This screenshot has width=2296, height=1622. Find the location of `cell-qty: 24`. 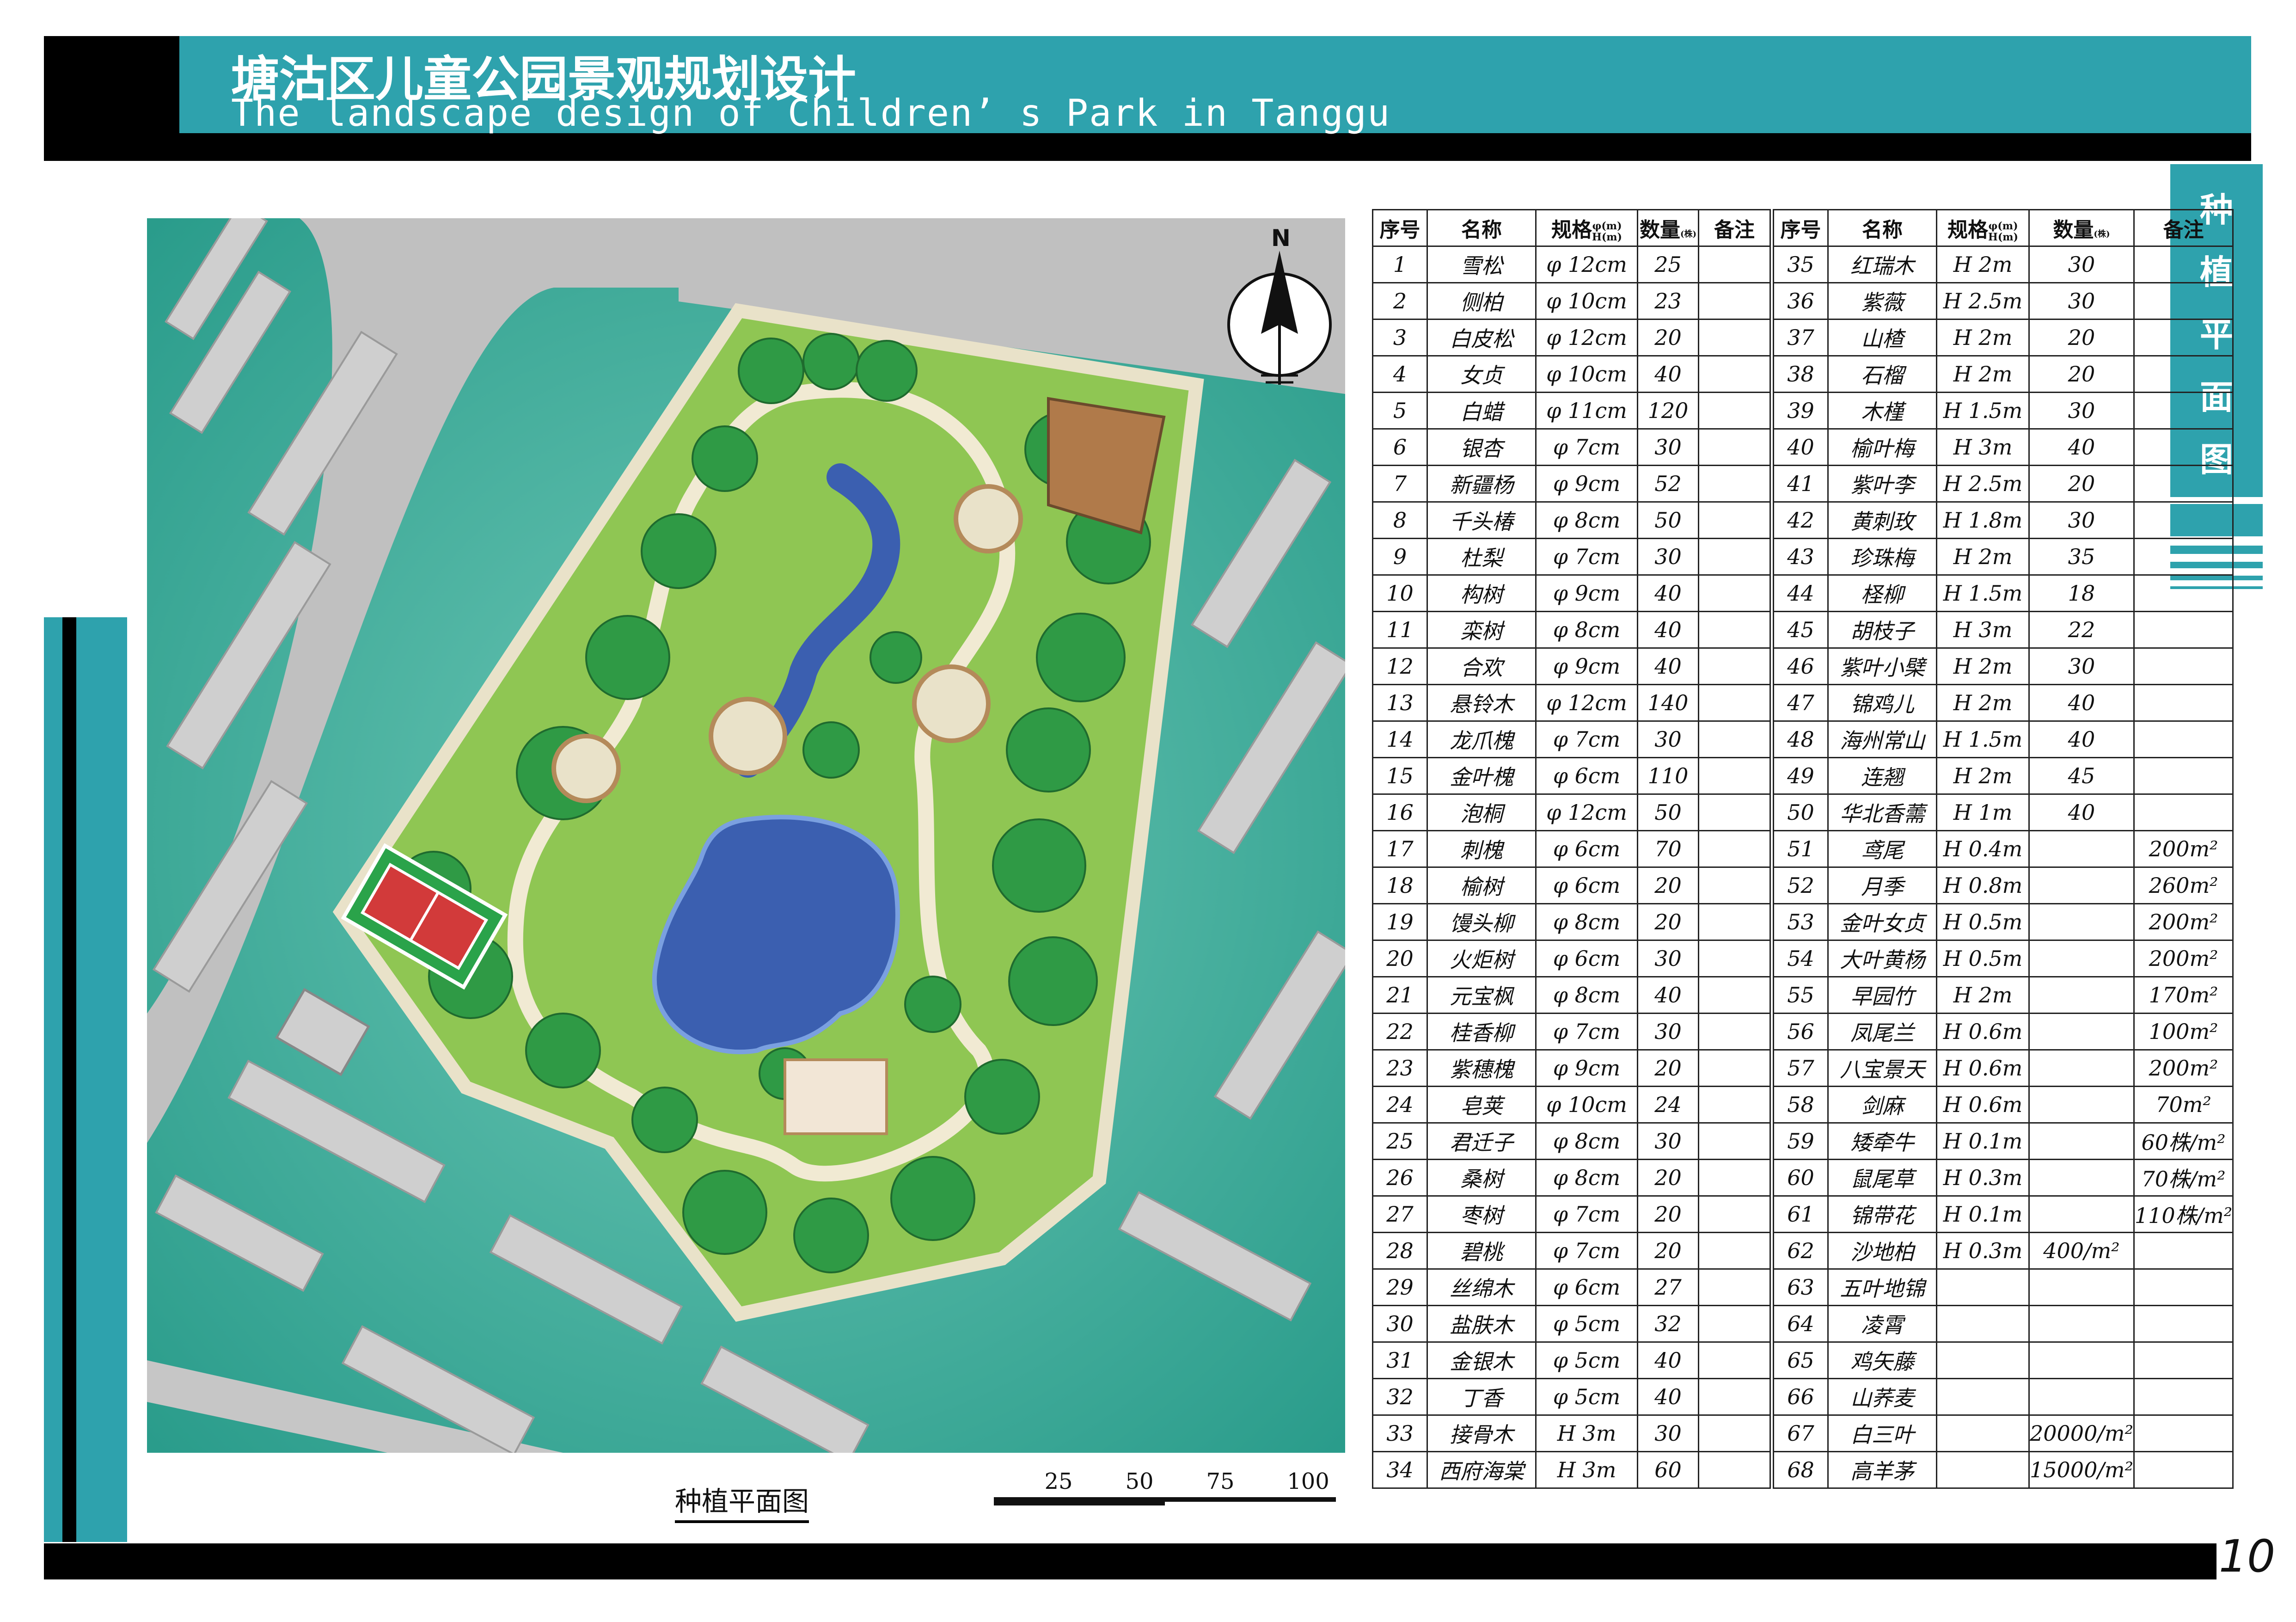

cell-qty: 24 is located at coordinates (1668, 1105).